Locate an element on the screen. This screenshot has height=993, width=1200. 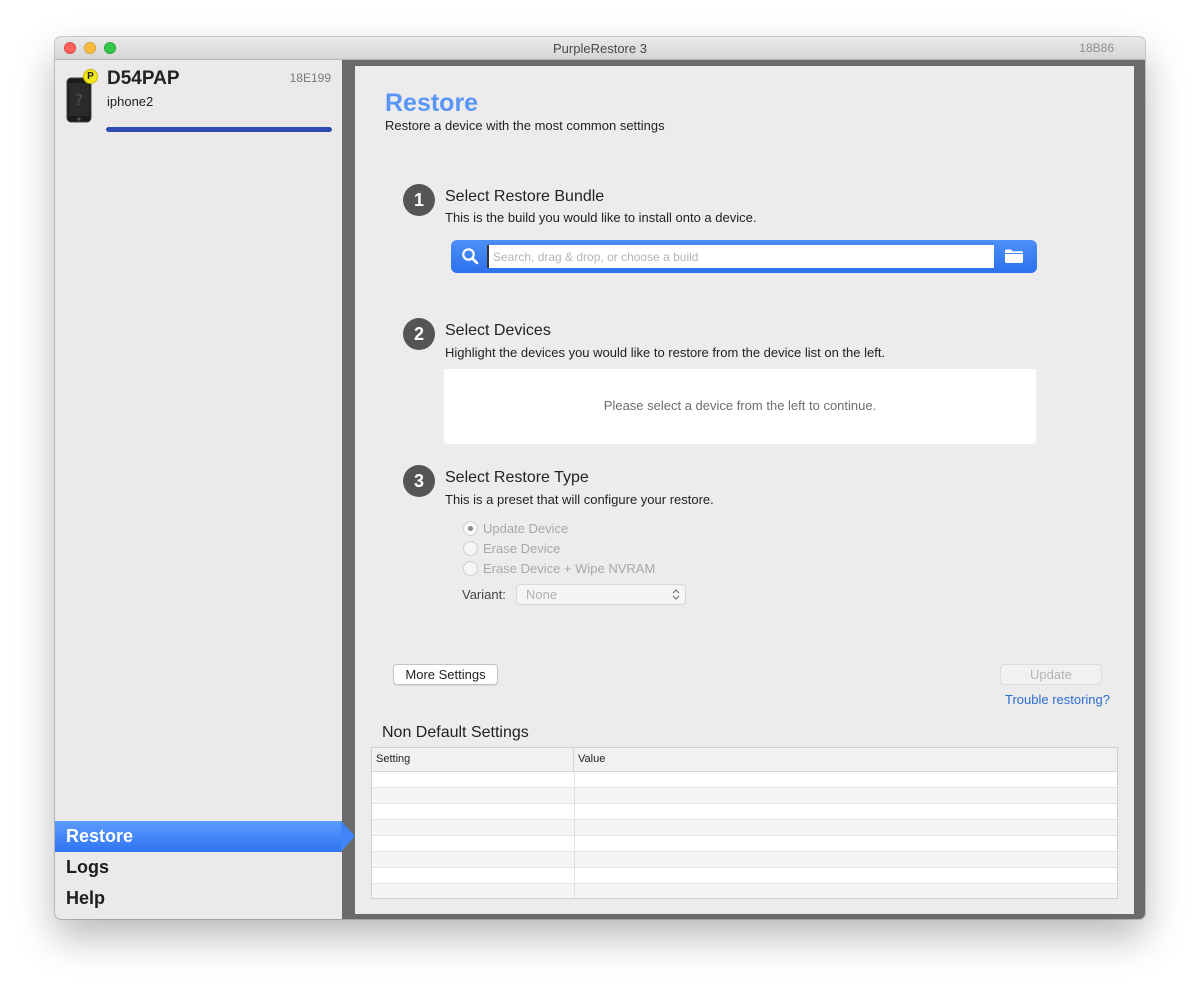
step-2-number: 2 is located at coordinates (419, 334).